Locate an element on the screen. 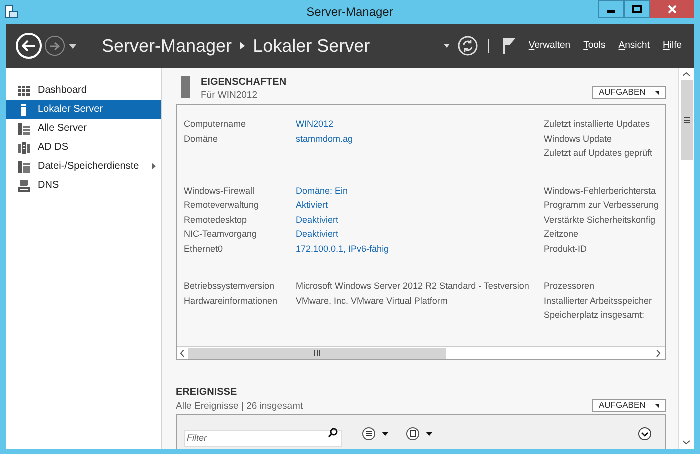 Image resolution: width=700 pixels, height=454 pixels. grid-icon is located at coordinates (24, 90).